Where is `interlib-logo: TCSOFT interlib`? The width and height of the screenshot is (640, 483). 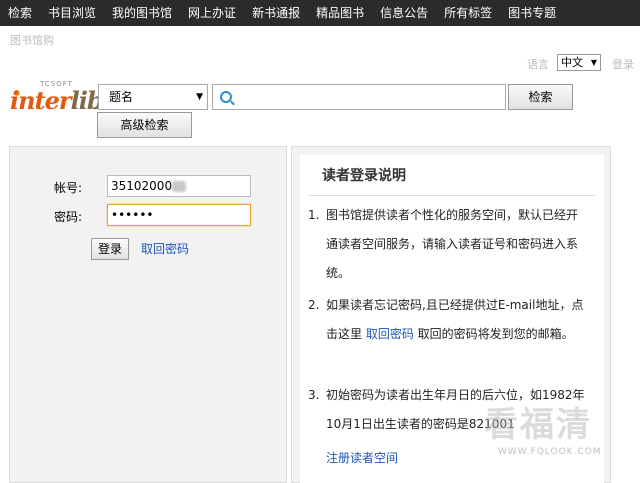
interlib-logo: TCSOFT interlib is located at coordinates (57, 100).